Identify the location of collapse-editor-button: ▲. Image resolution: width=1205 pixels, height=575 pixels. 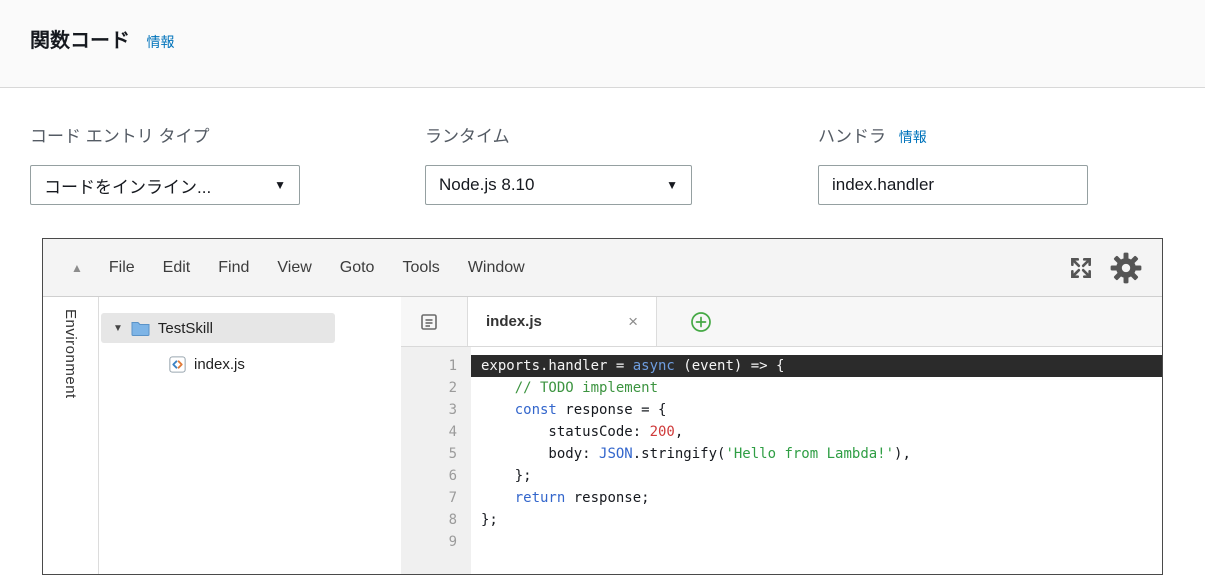
(77, 268).